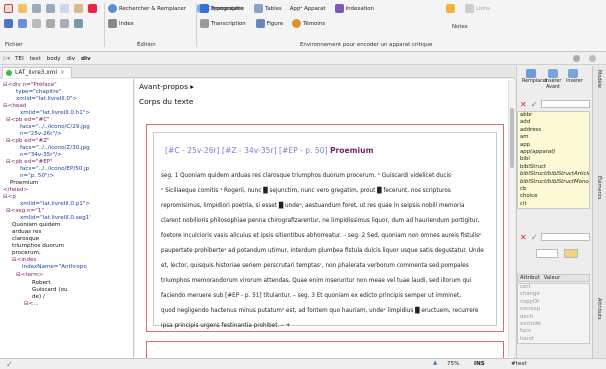  Describe the element at coordinates (41, 134) in the screenshot. I see `outline-node: n="25v-26r"/>` at that location.